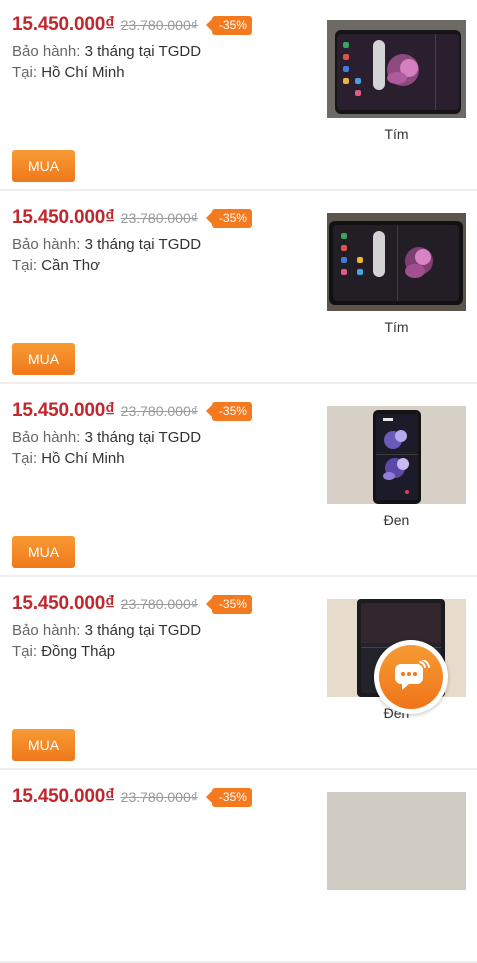 The height and width of the screenshot is (963, 477). I want to click on chat-button, so click(411, 677).